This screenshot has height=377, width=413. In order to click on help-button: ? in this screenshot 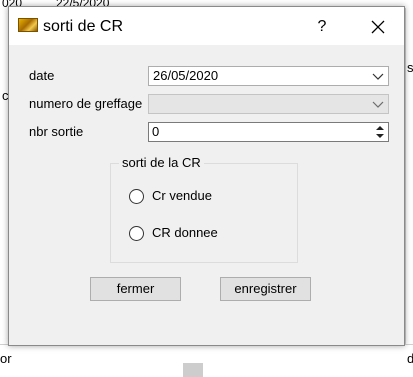, I will do `click(322, 27)`.